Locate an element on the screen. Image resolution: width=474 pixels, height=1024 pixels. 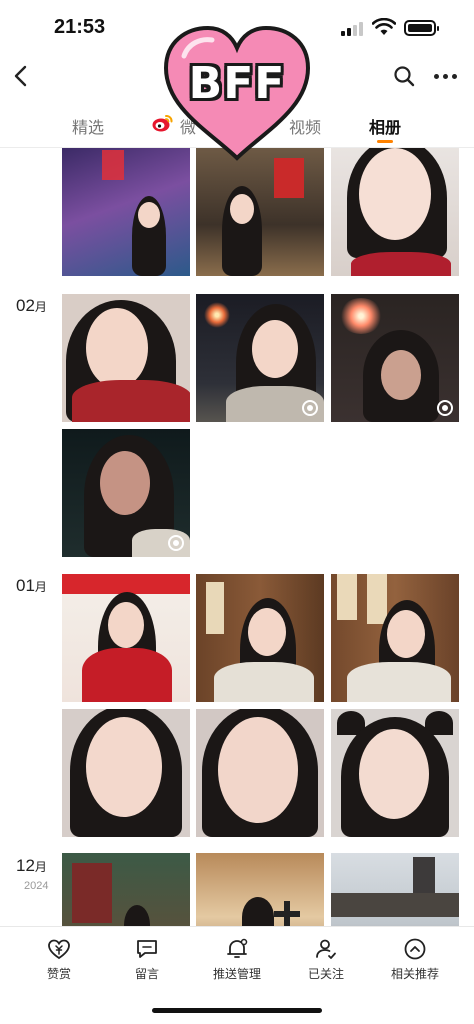
tab-featured: 精选 is located at coordinates (88, 126).